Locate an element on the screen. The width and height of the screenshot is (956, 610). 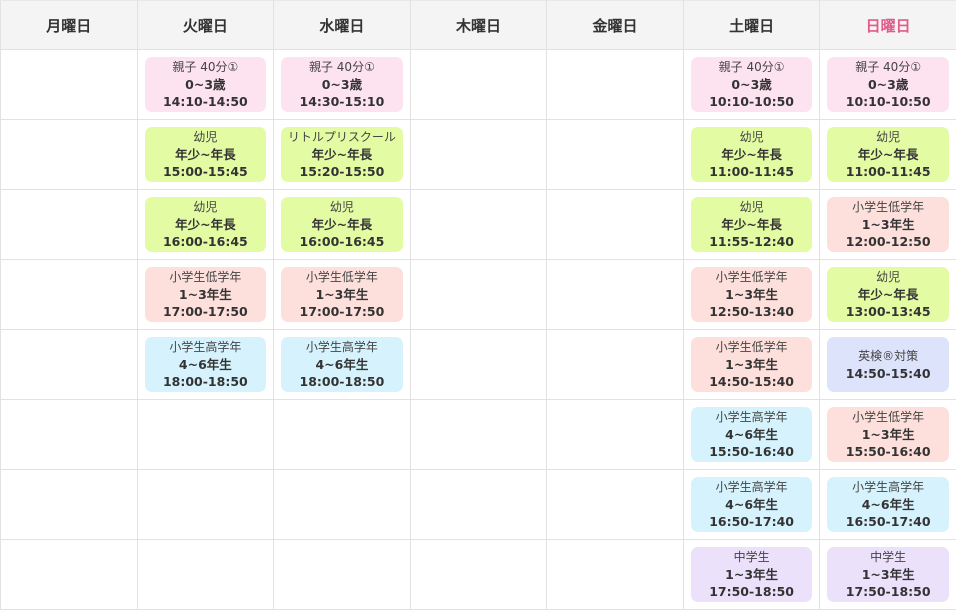
schedule-cell-wed: 幼児年少~年長16:00-16:45 is located at coordinates (342, 225).